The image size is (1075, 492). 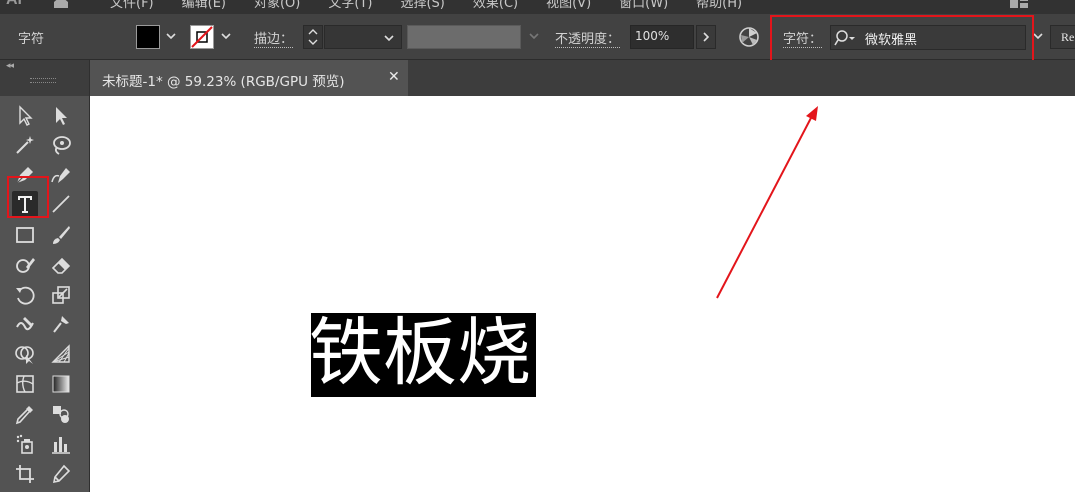 I want to click on stroke-weight-stepper, so click(x=313, y=37).